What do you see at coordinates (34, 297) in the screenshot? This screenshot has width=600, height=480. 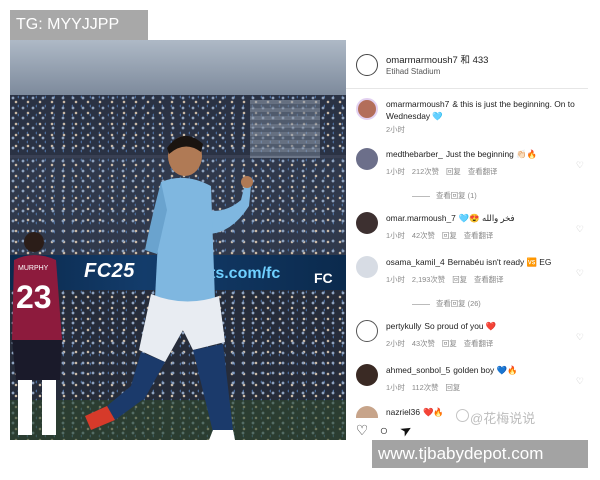 I see `player-left-number: 23` at bounding box center [34, 297].